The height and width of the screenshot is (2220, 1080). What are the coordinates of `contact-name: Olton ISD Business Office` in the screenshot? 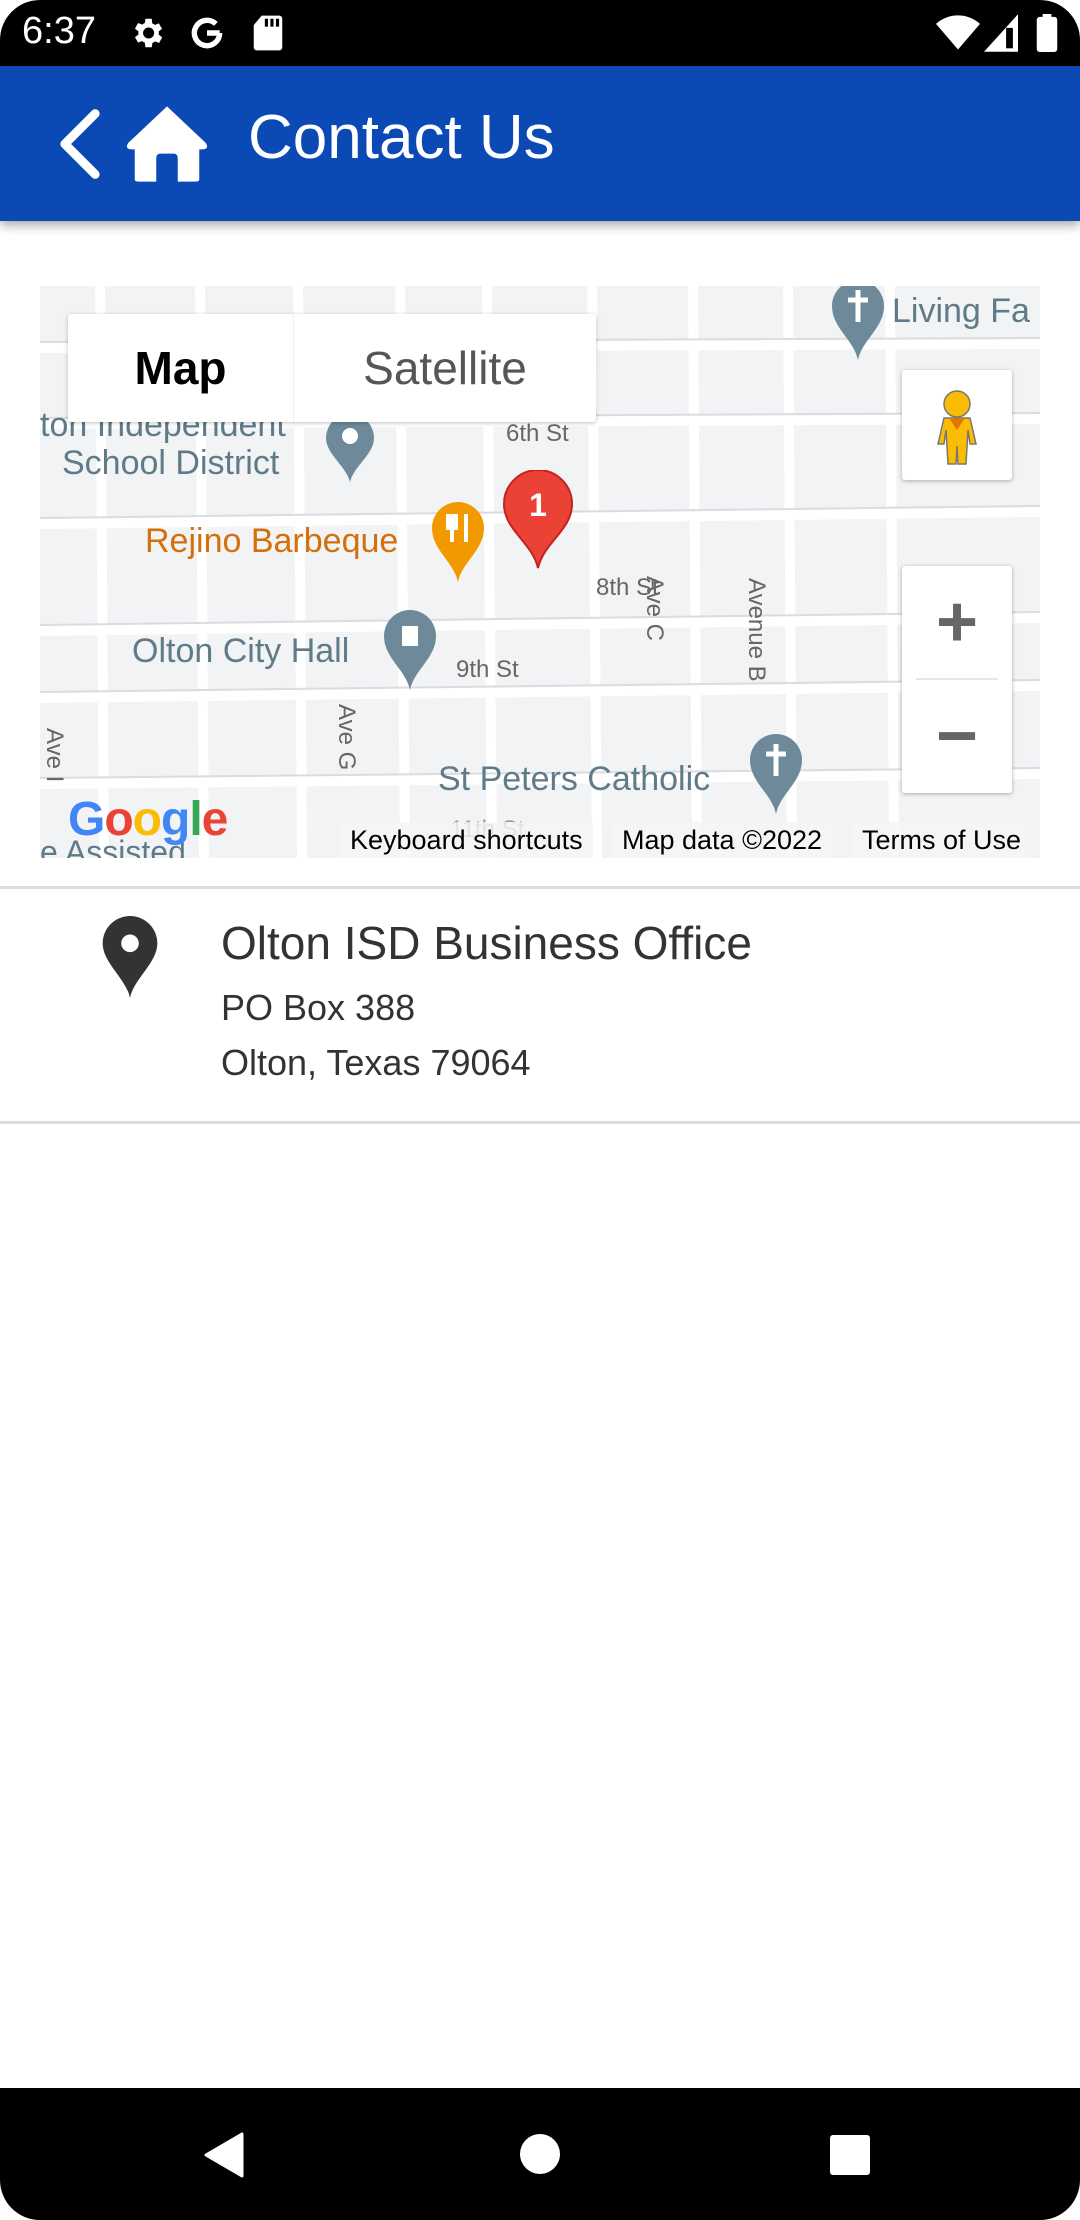 It's located at (486, 943).